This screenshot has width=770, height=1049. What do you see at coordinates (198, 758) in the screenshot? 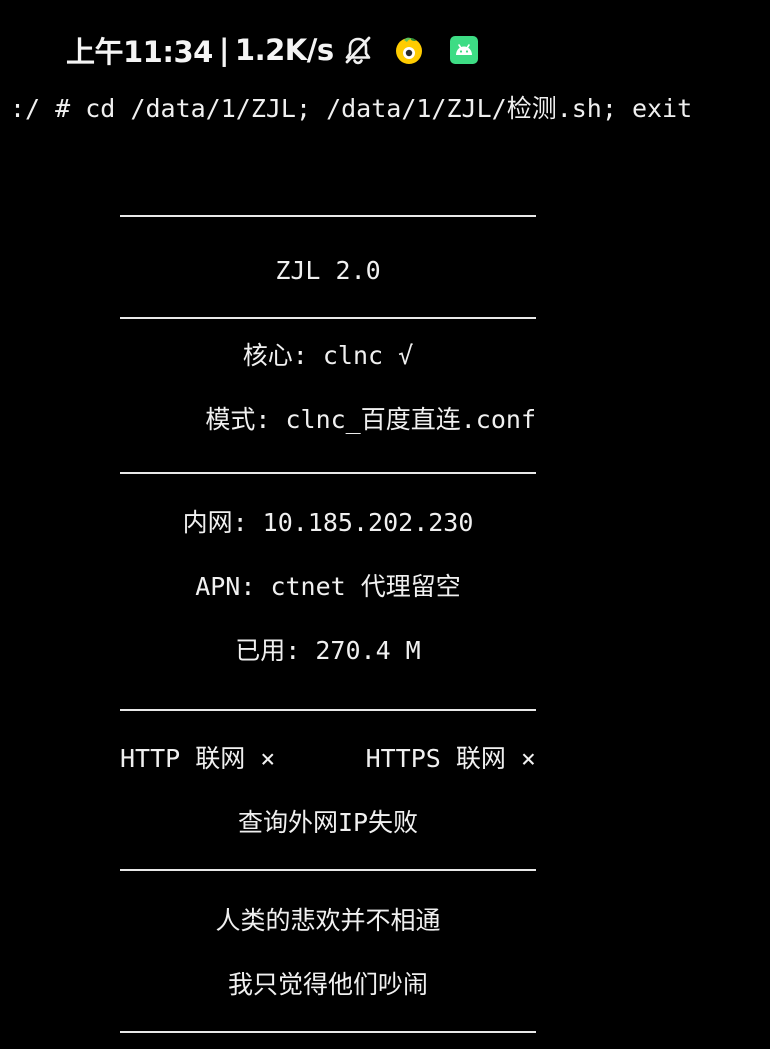
I see `http-status: HTTP 联网 ×` at bounding box center [198, 758].